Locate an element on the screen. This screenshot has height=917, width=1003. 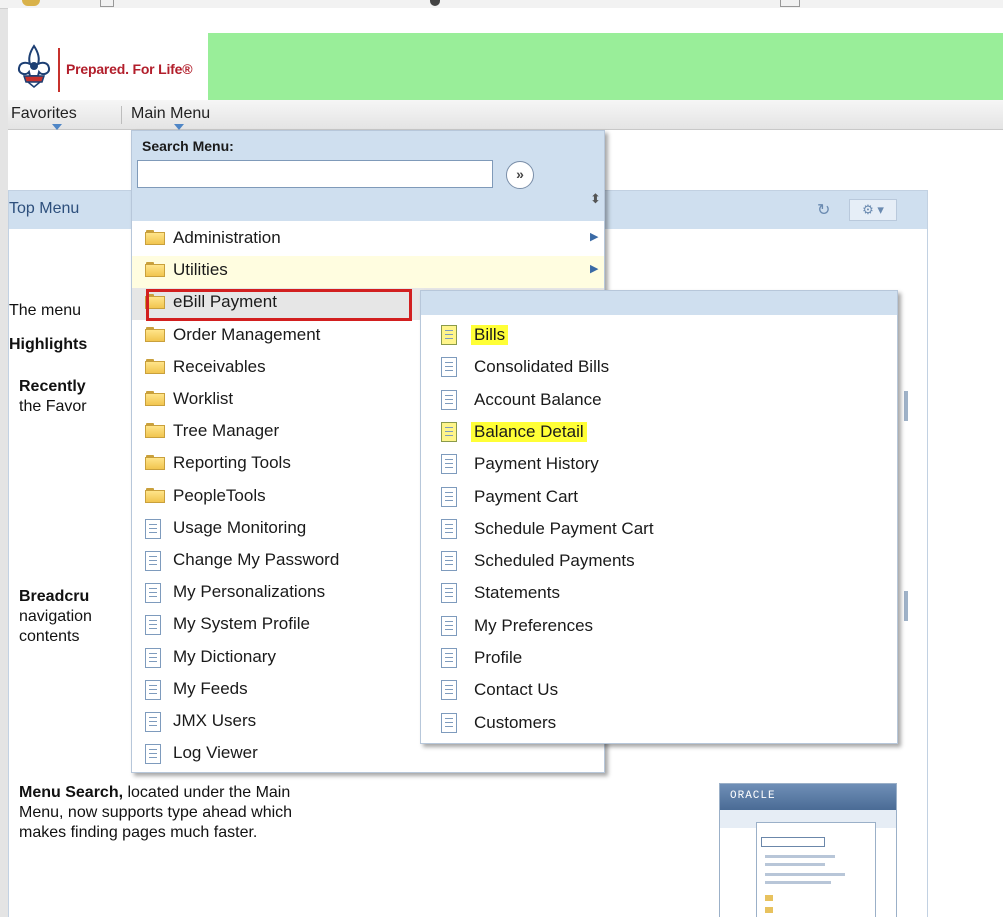
sort-icon: ⬍ is located at coordinates (595, 199).